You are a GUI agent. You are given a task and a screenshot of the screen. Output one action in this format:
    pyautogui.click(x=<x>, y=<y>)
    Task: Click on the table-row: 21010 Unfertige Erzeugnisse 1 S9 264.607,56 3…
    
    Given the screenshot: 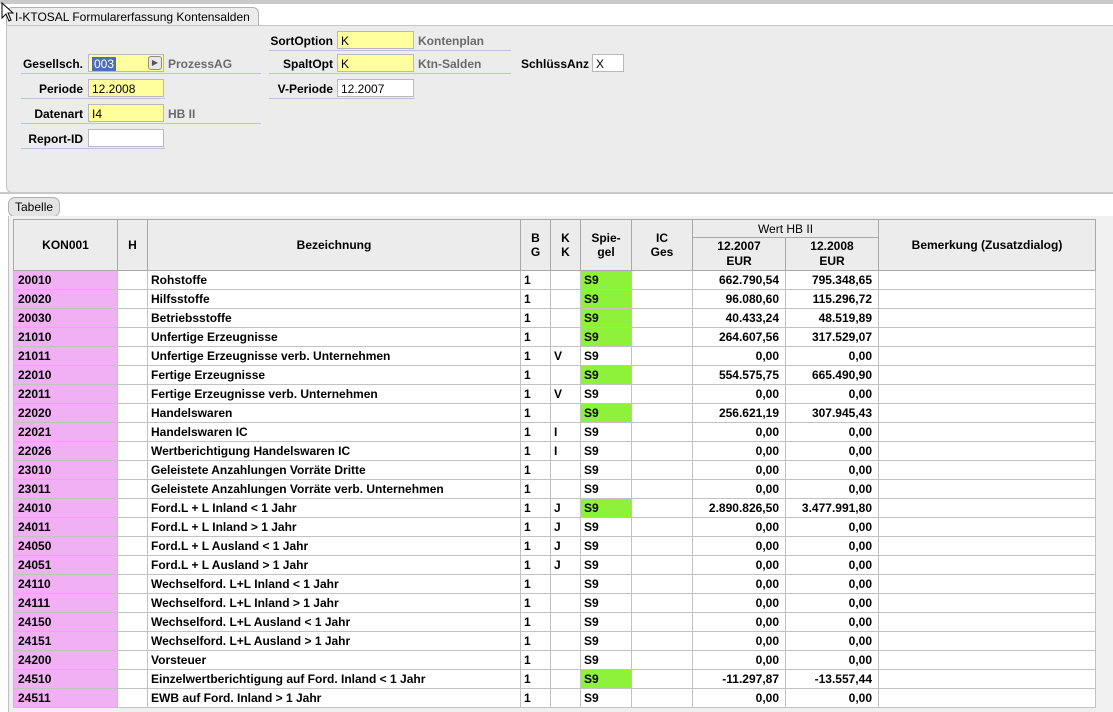 What is the action you would take?
    pyautogui.click(x=554, y=337)
    